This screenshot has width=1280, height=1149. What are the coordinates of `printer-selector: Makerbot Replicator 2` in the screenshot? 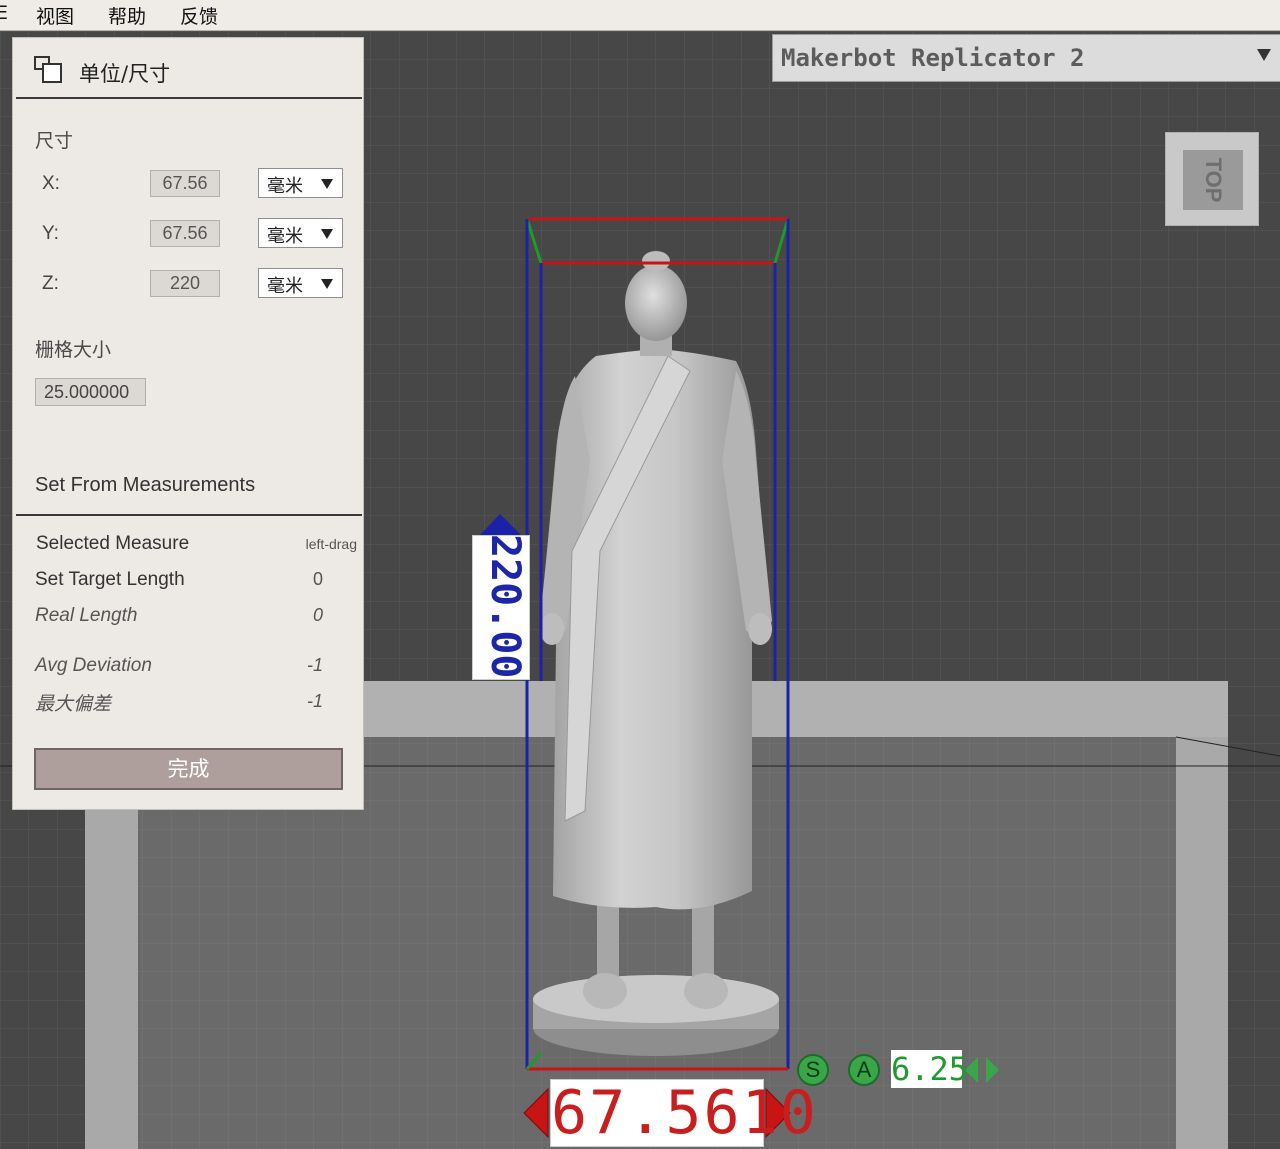 It's located at (1026, 58).